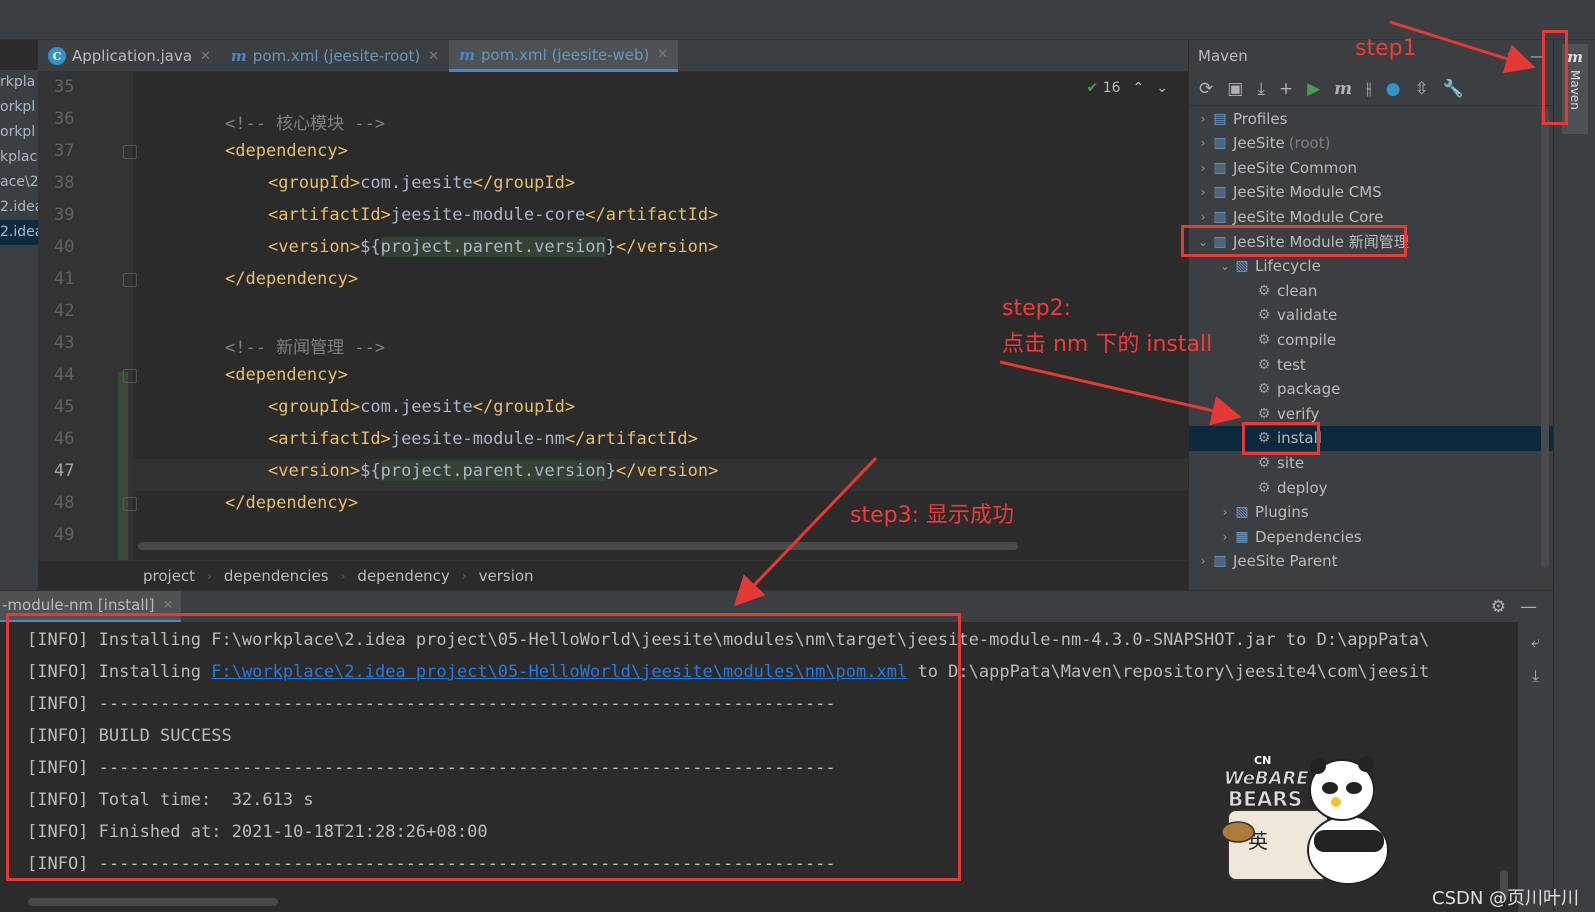  What do you see at coordinates (1295, 167) in the screenshot?
I see `tree-item-label: JeeSite Common` at bounding box center [1295, 167].